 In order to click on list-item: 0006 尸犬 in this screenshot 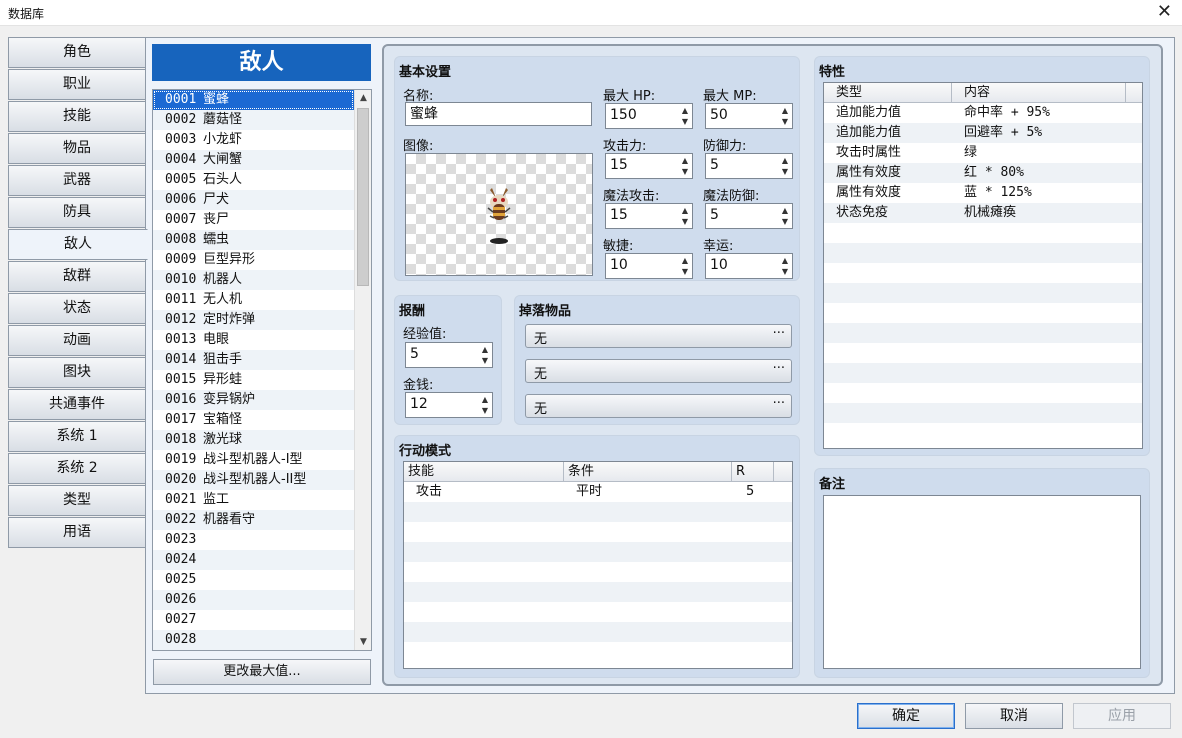, I will do `click(253, 200)`.